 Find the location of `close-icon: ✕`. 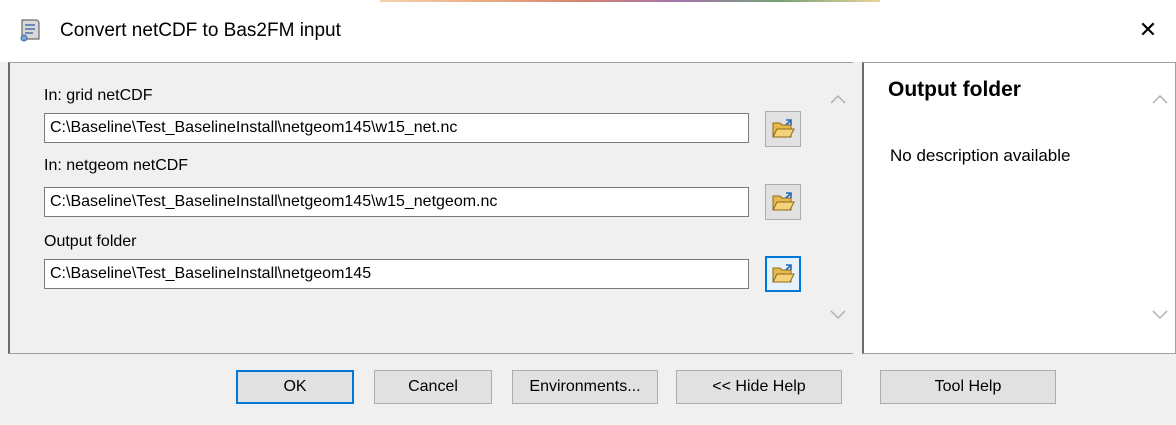

close-icon: ✕ is located at coordinates (1148, 29).